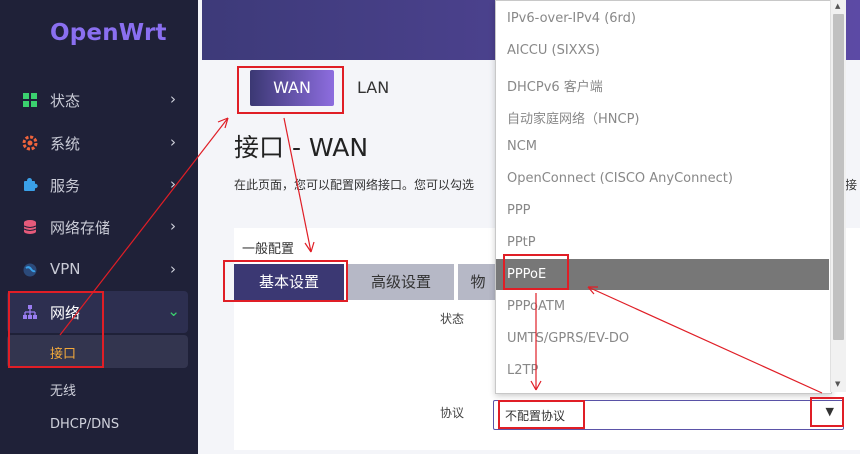 This screenshot has height=454, width=860. What do you see at coordinates (173, 311) in the screenshot?
I see `chevron-down-icon: ⌄` at bounding box center [173, 311].